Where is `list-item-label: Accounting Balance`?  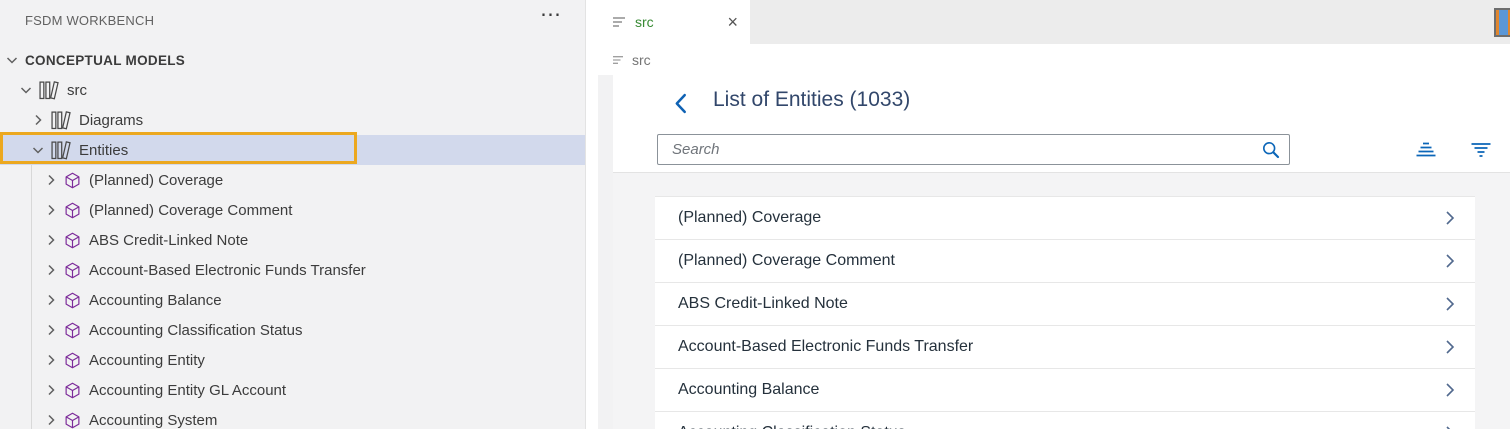 list-item-label: Accounting Balance is located at coordinates (749, 389).